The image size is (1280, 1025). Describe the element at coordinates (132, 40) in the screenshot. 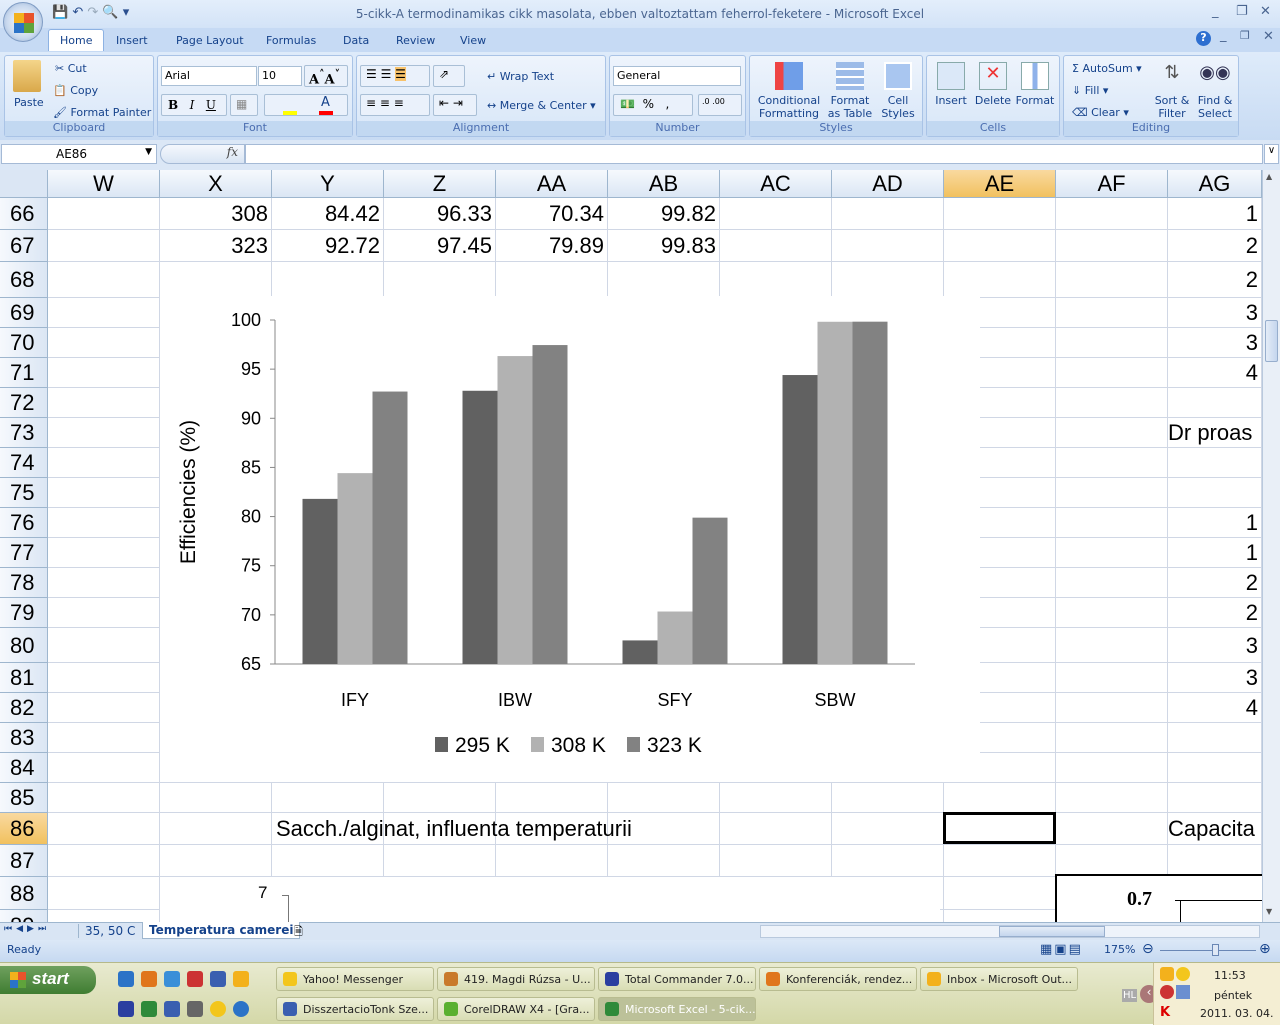

I see `tab-insert: Insert` at that location.